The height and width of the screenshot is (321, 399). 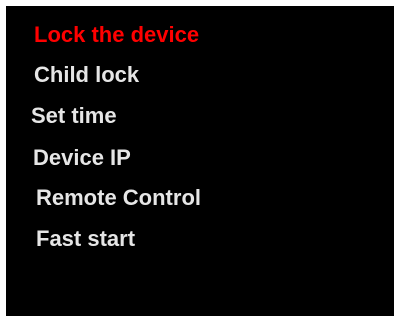 What do you see at coordinates (82, 158) in the screenshot?
I see `menu-item-device-ip: Device IP` at bounding box center [82, 158].